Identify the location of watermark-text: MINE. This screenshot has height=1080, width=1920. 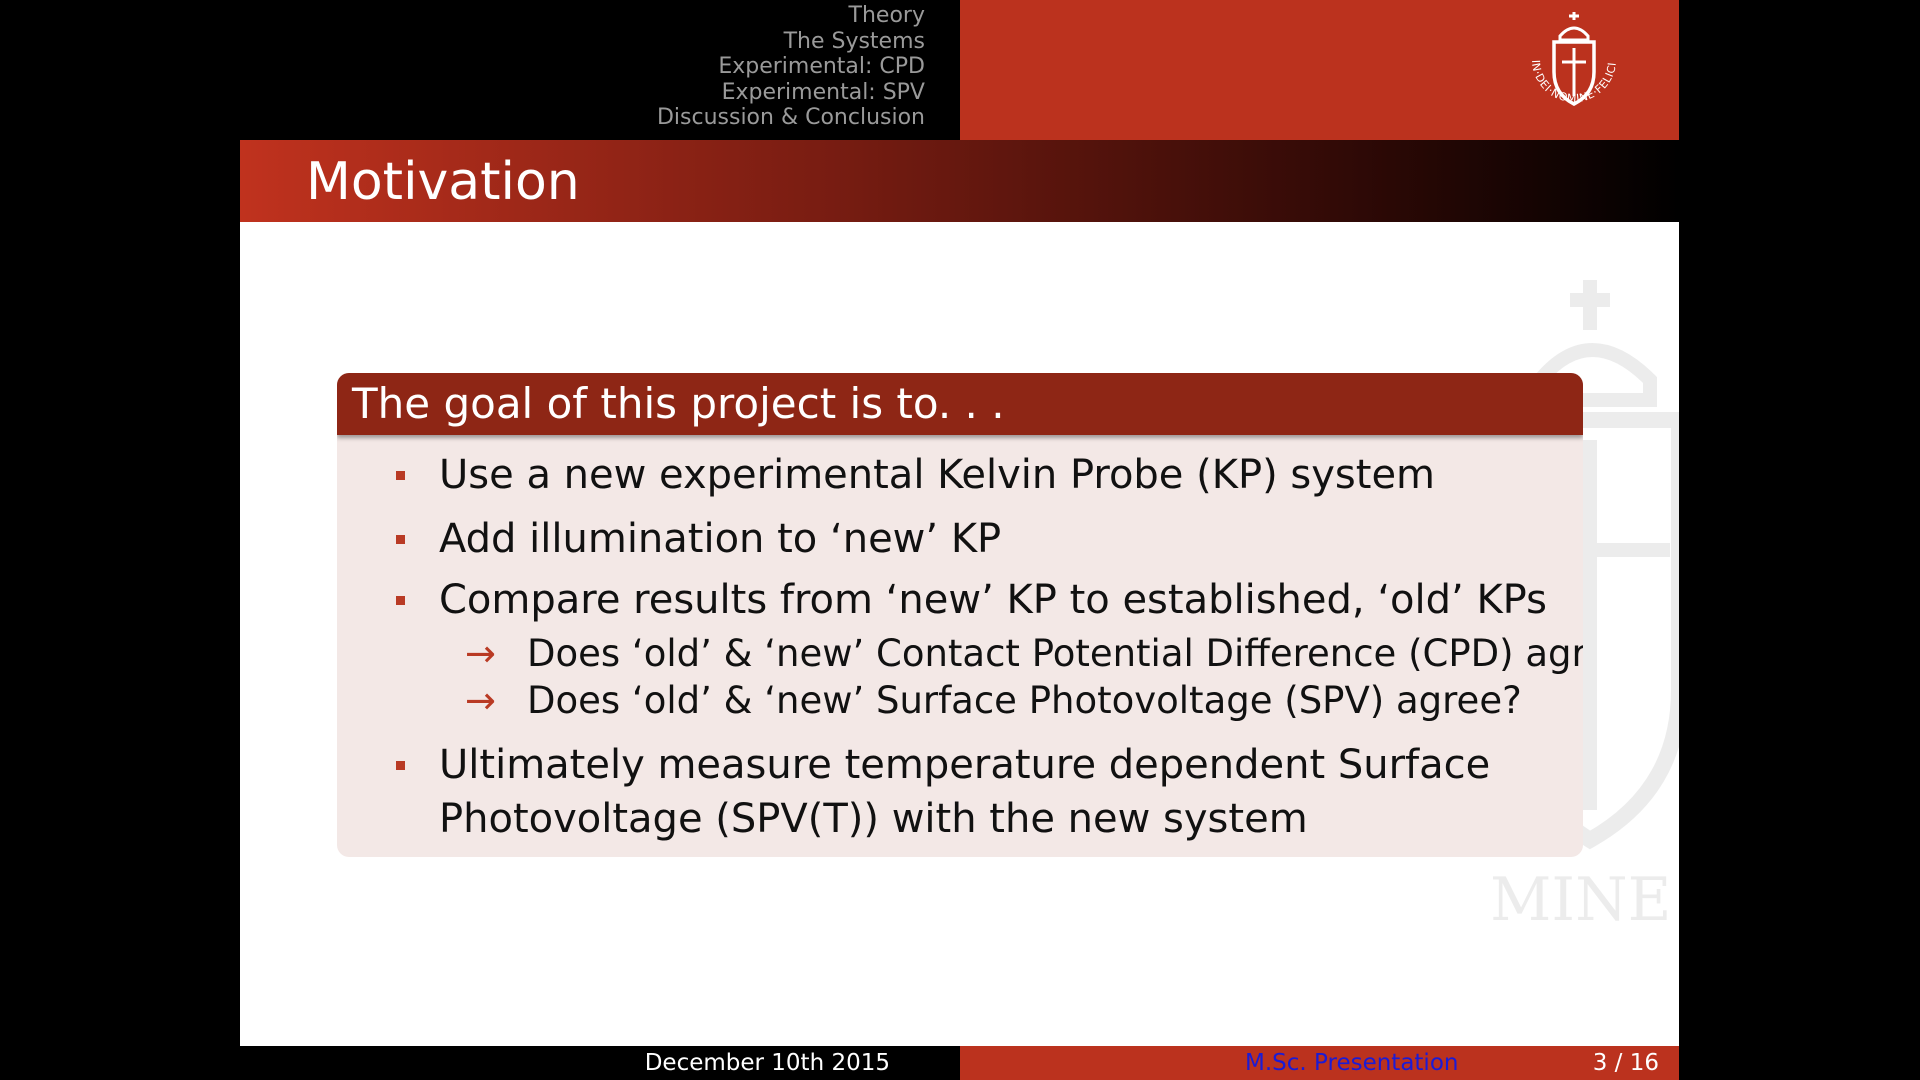
(1580, 897).